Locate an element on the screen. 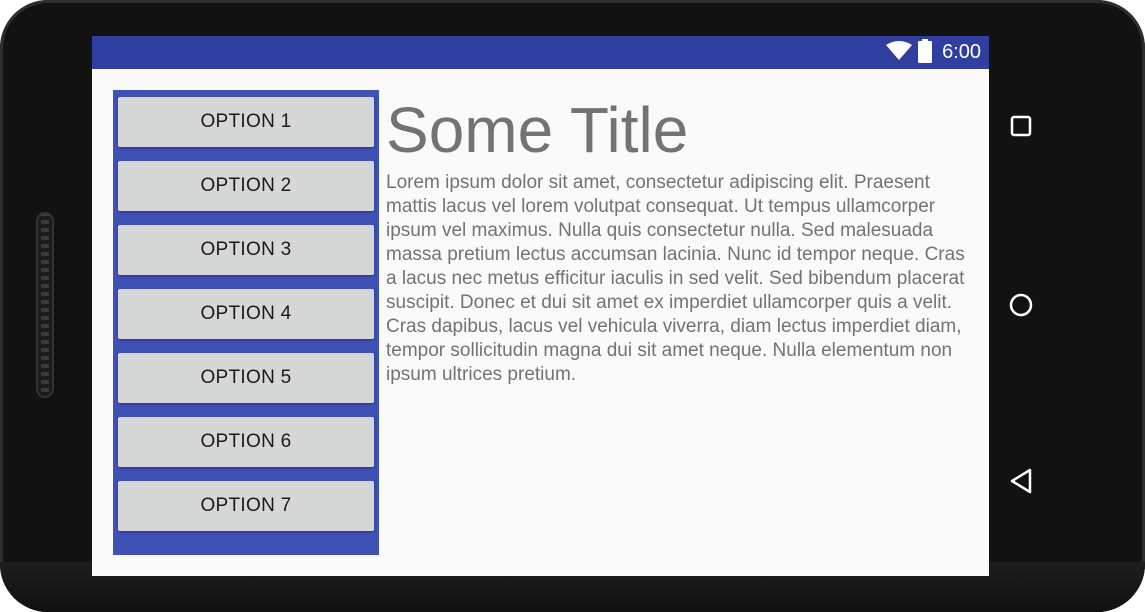 This screenshot has width=1145, height=612. recents-button is located at coordinates (1021, 128).